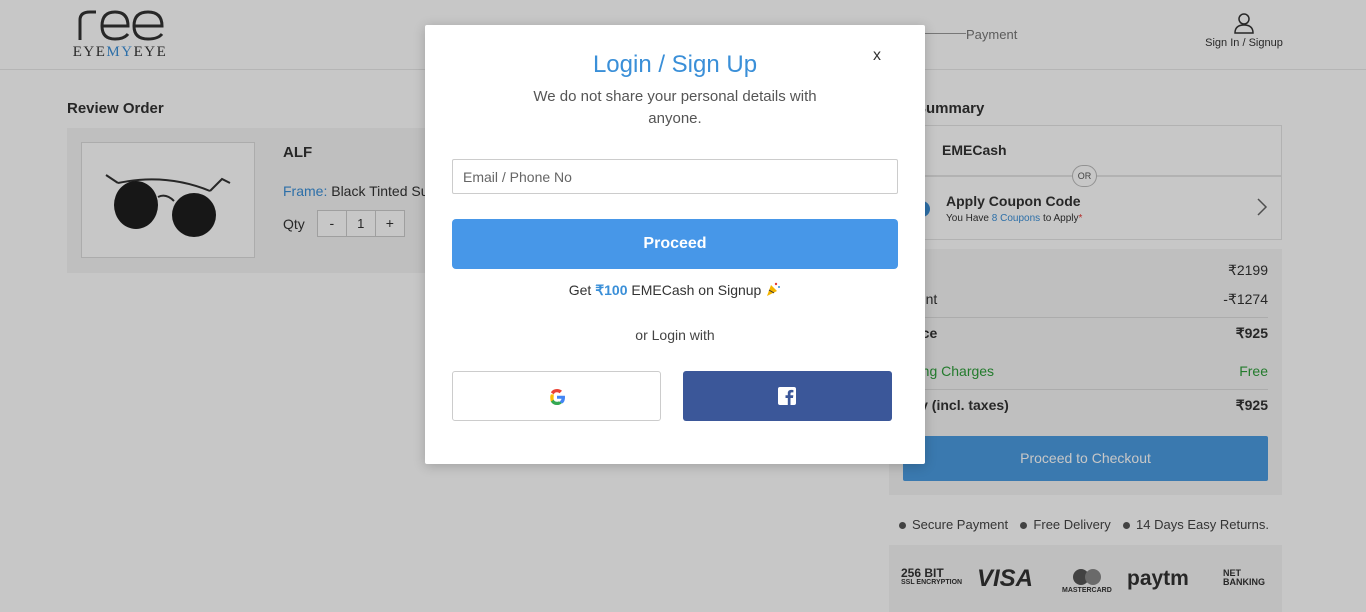 The width and height of the screenshot is (1366, 612). I want to click on google-login-button, so click(556, 396).